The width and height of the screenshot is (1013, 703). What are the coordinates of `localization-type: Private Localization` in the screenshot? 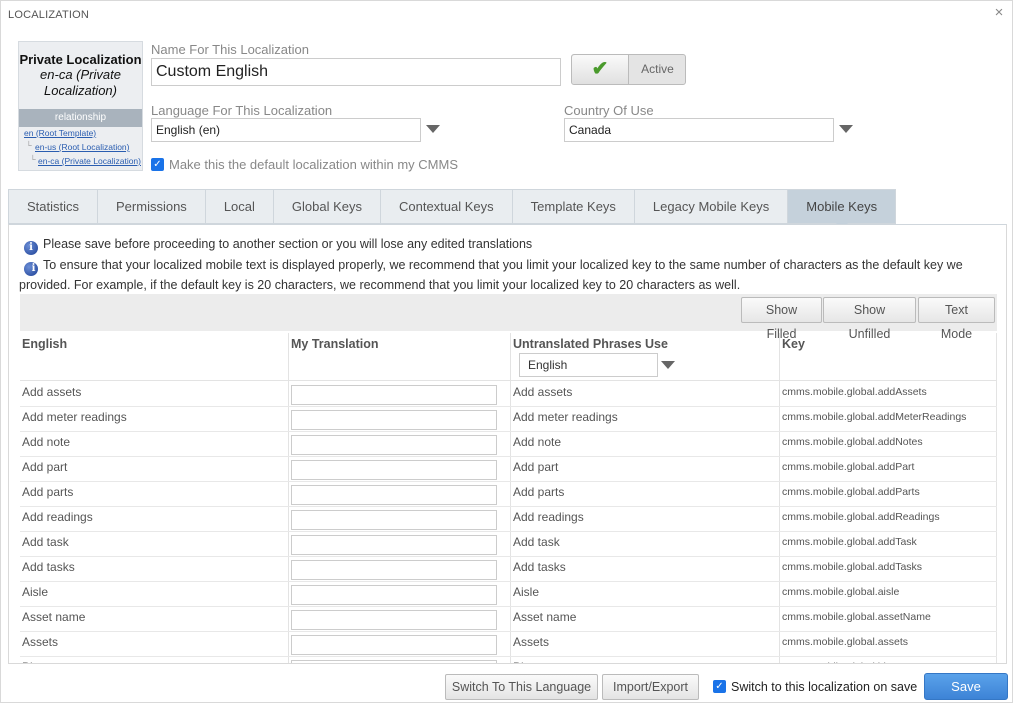 It's located at (80, 59).